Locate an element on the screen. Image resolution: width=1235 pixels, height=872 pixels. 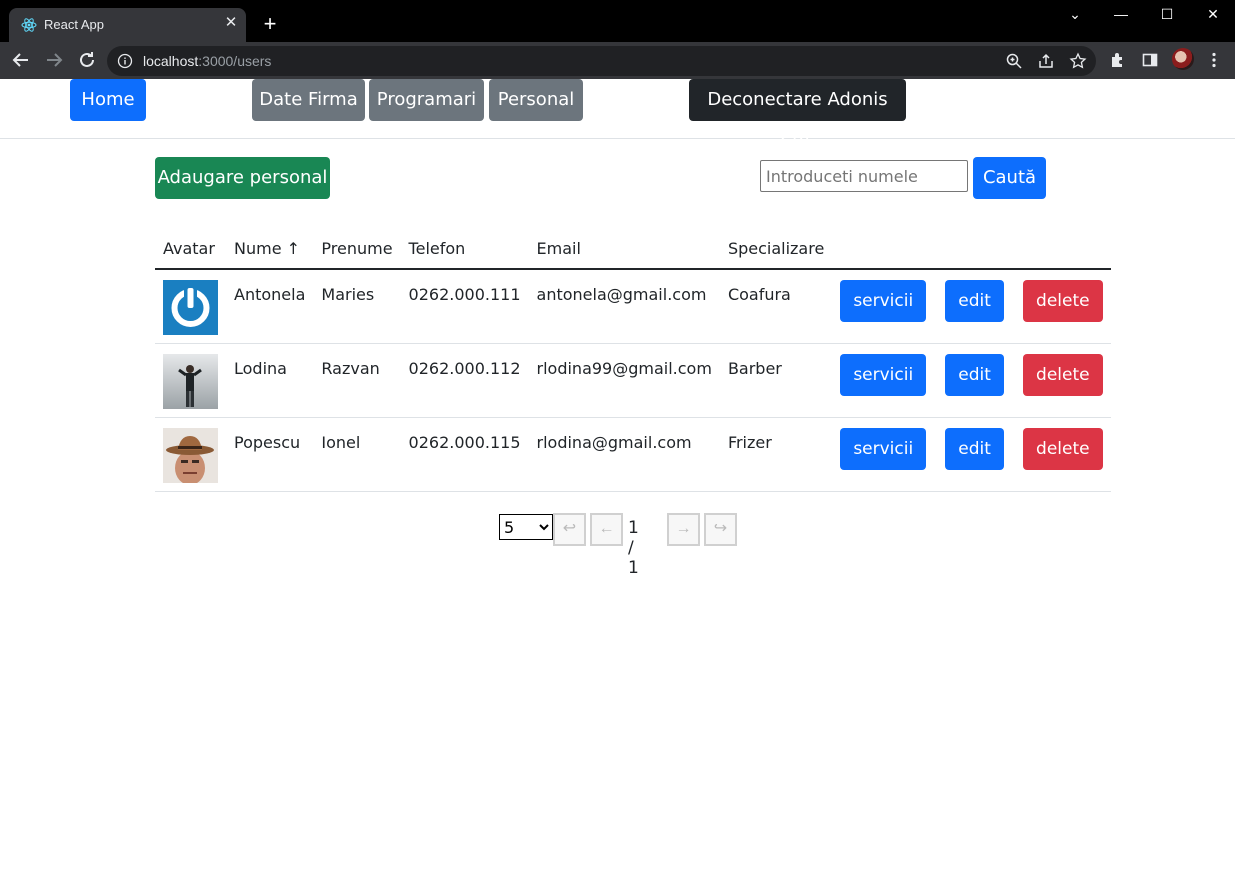
header-nume: Nume ↑ is located at coordinates (270, 249).